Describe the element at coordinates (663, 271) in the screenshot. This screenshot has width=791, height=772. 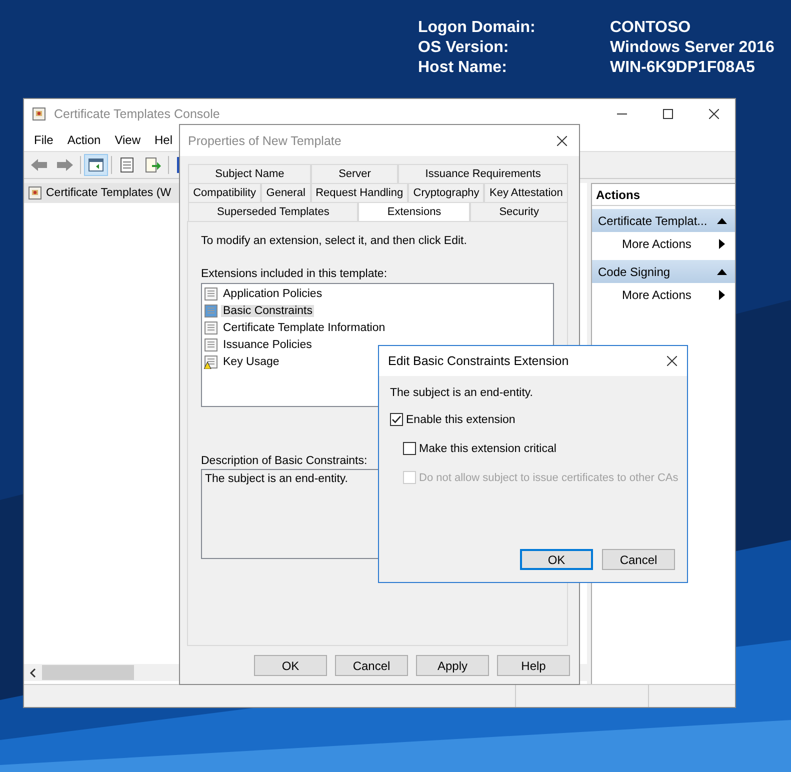
I see `action-group-header: Code Signing` at that location.